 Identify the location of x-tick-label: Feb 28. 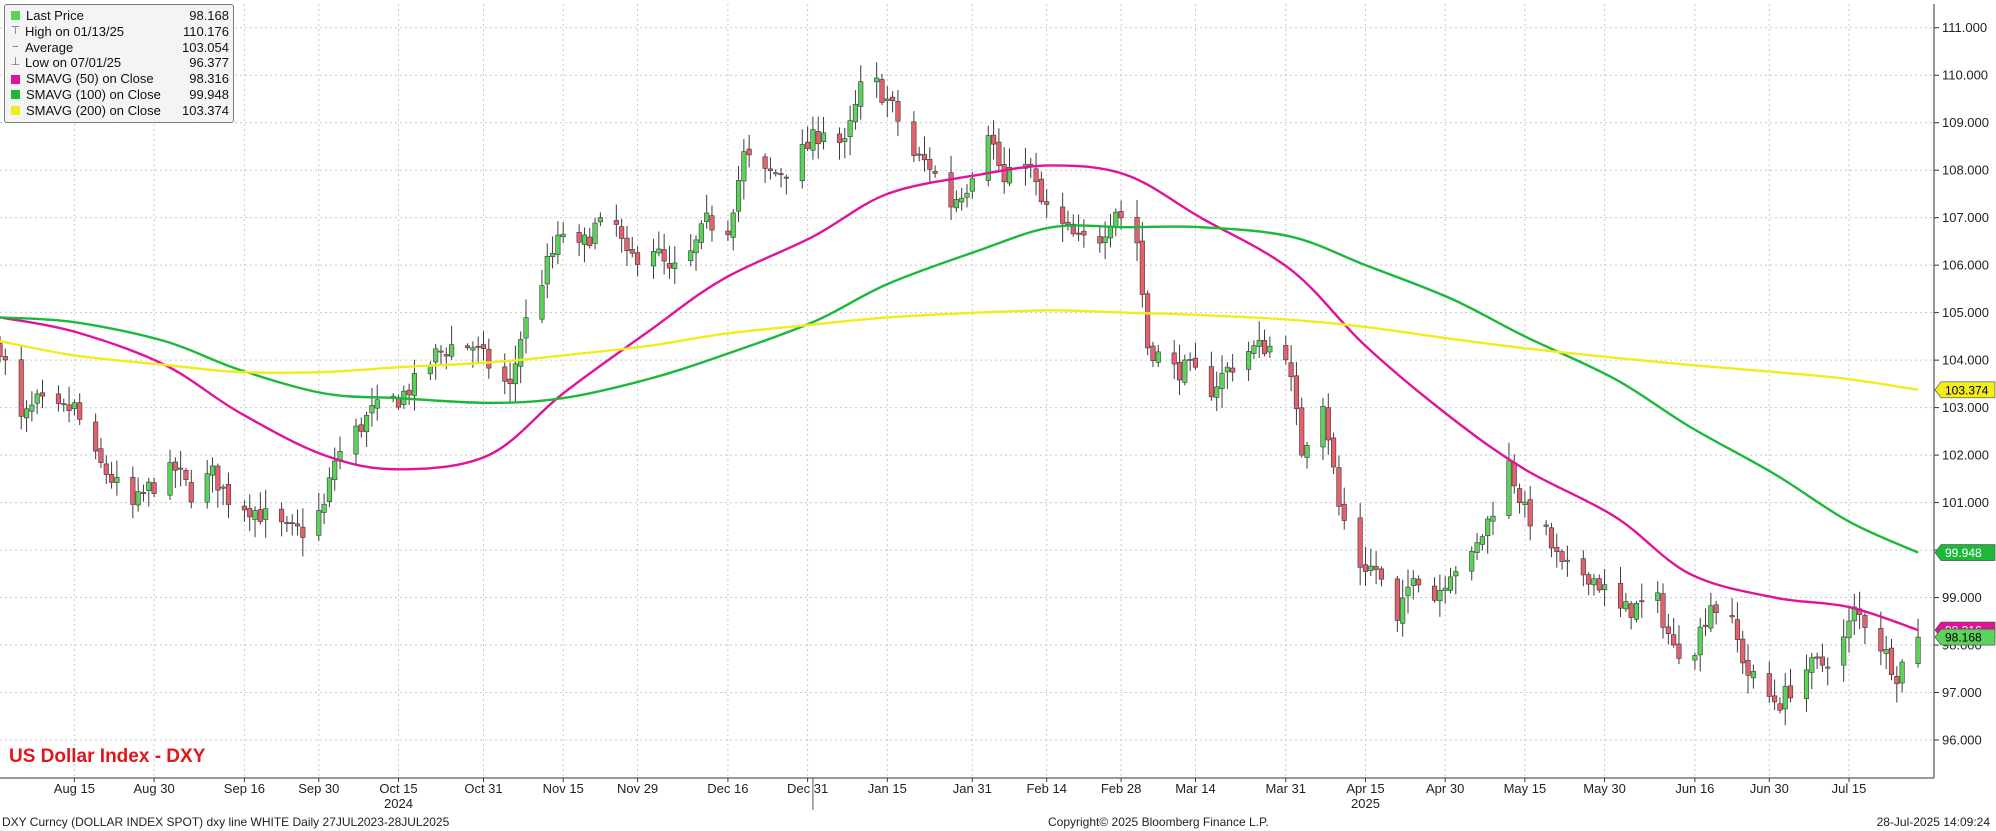
(1121, 788).